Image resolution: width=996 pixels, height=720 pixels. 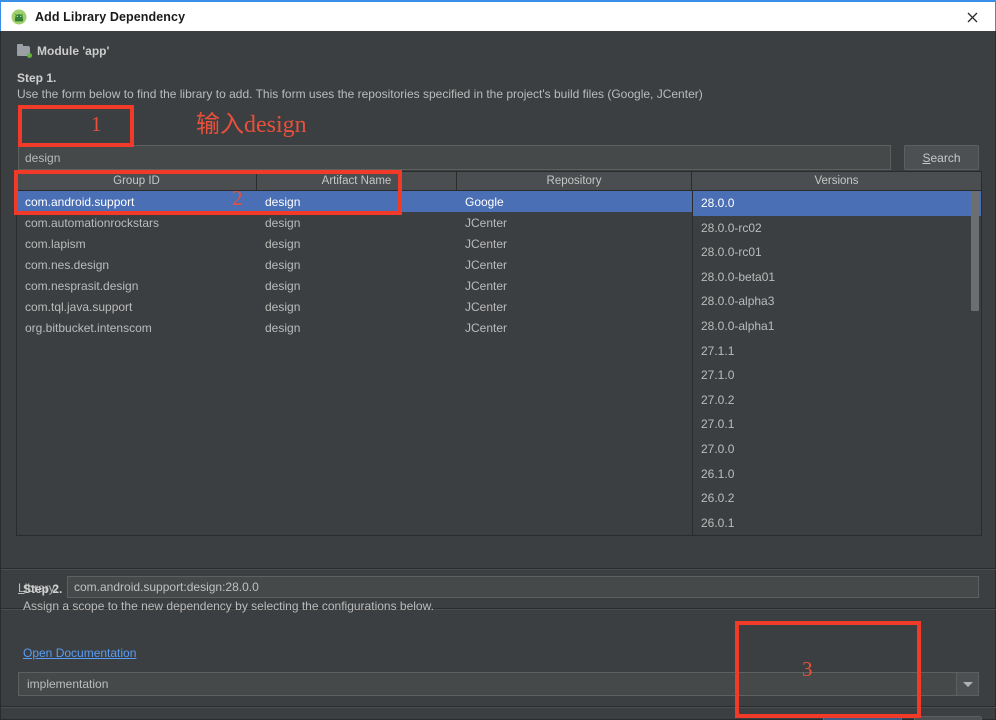 I want to click on version-list-item: 27.0.0, so click(x=837, y=449).